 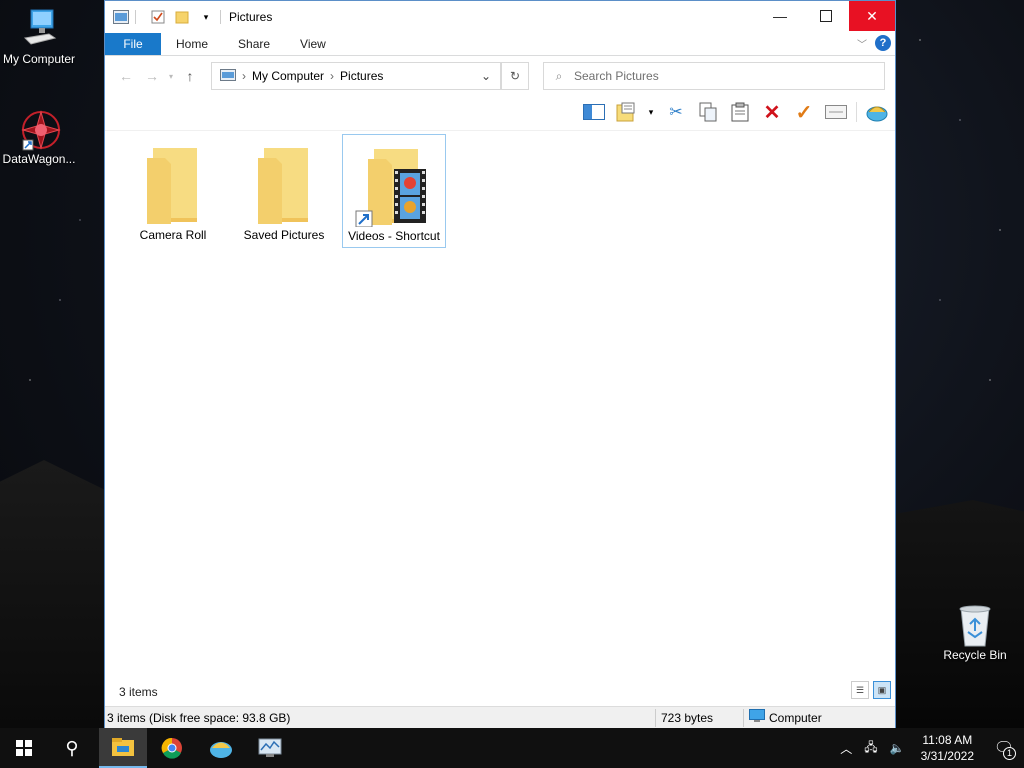 What do you see at coordinates (559, 75) in the screenshot?
I see `search-icon: ⌕` at bounding box center [559, 75].